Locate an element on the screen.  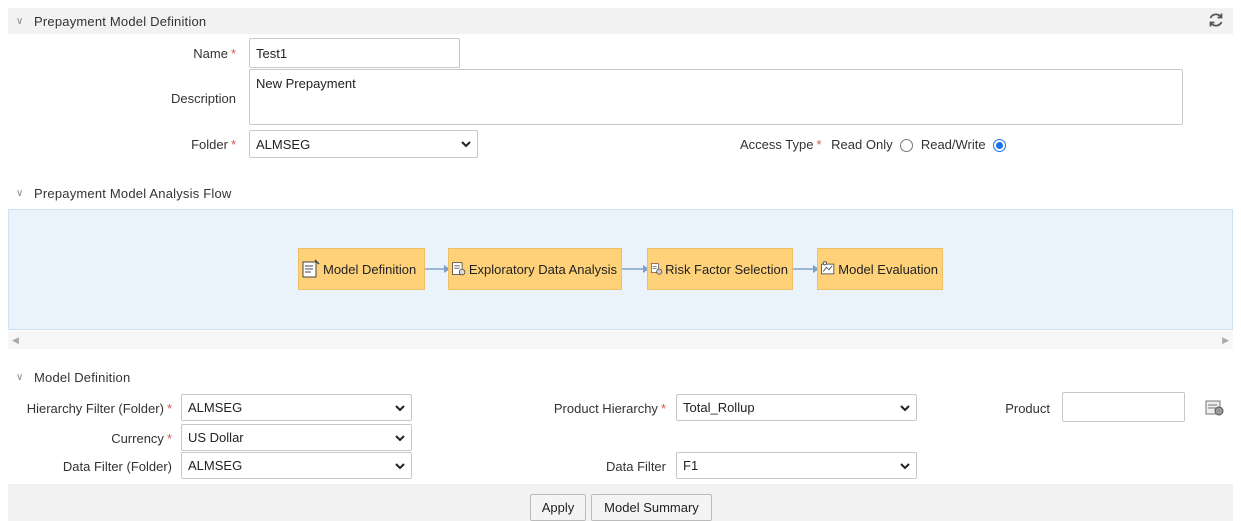
section-title: Prepayment Model Analysis Flow is located at coordinates (133, 193).